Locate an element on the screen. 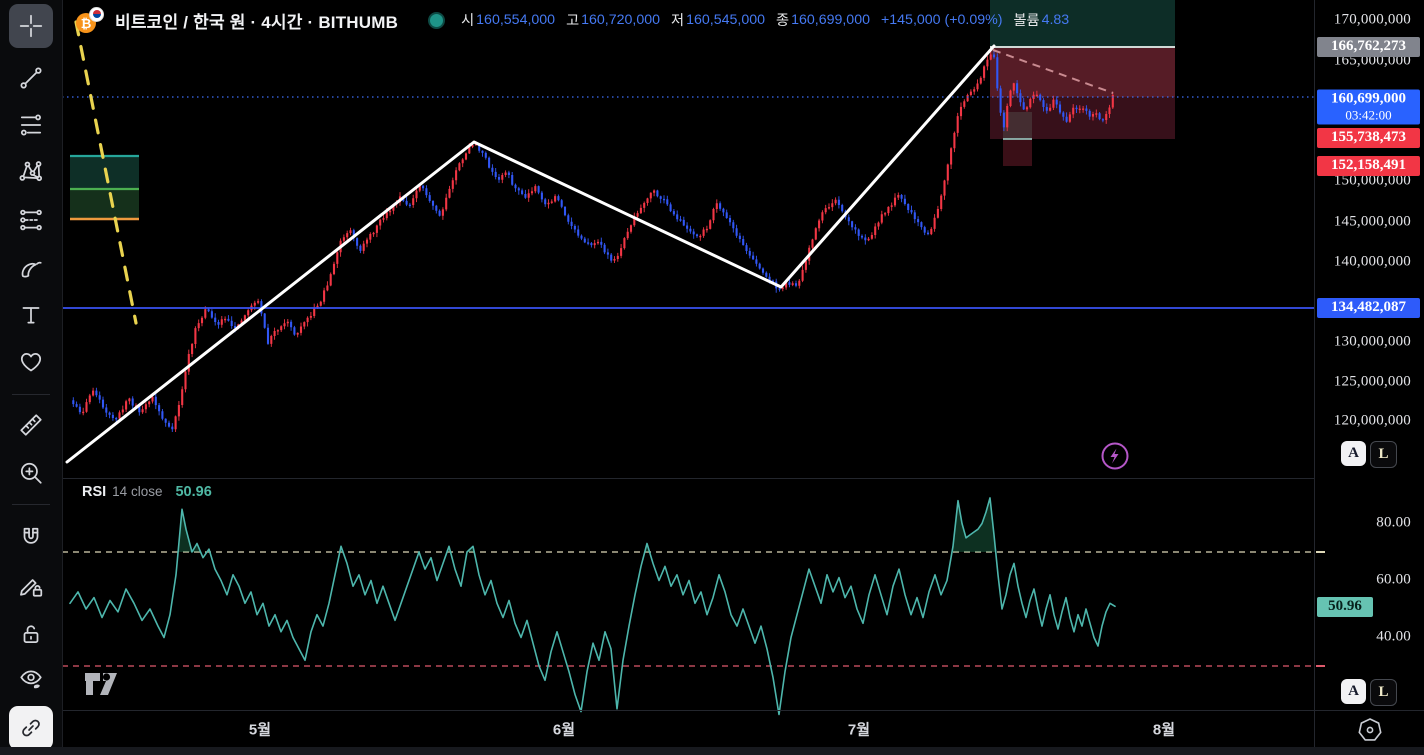 The height and width of the screenshot is (755, 1424). high-label: 고 is located at coordinates (573, 21).